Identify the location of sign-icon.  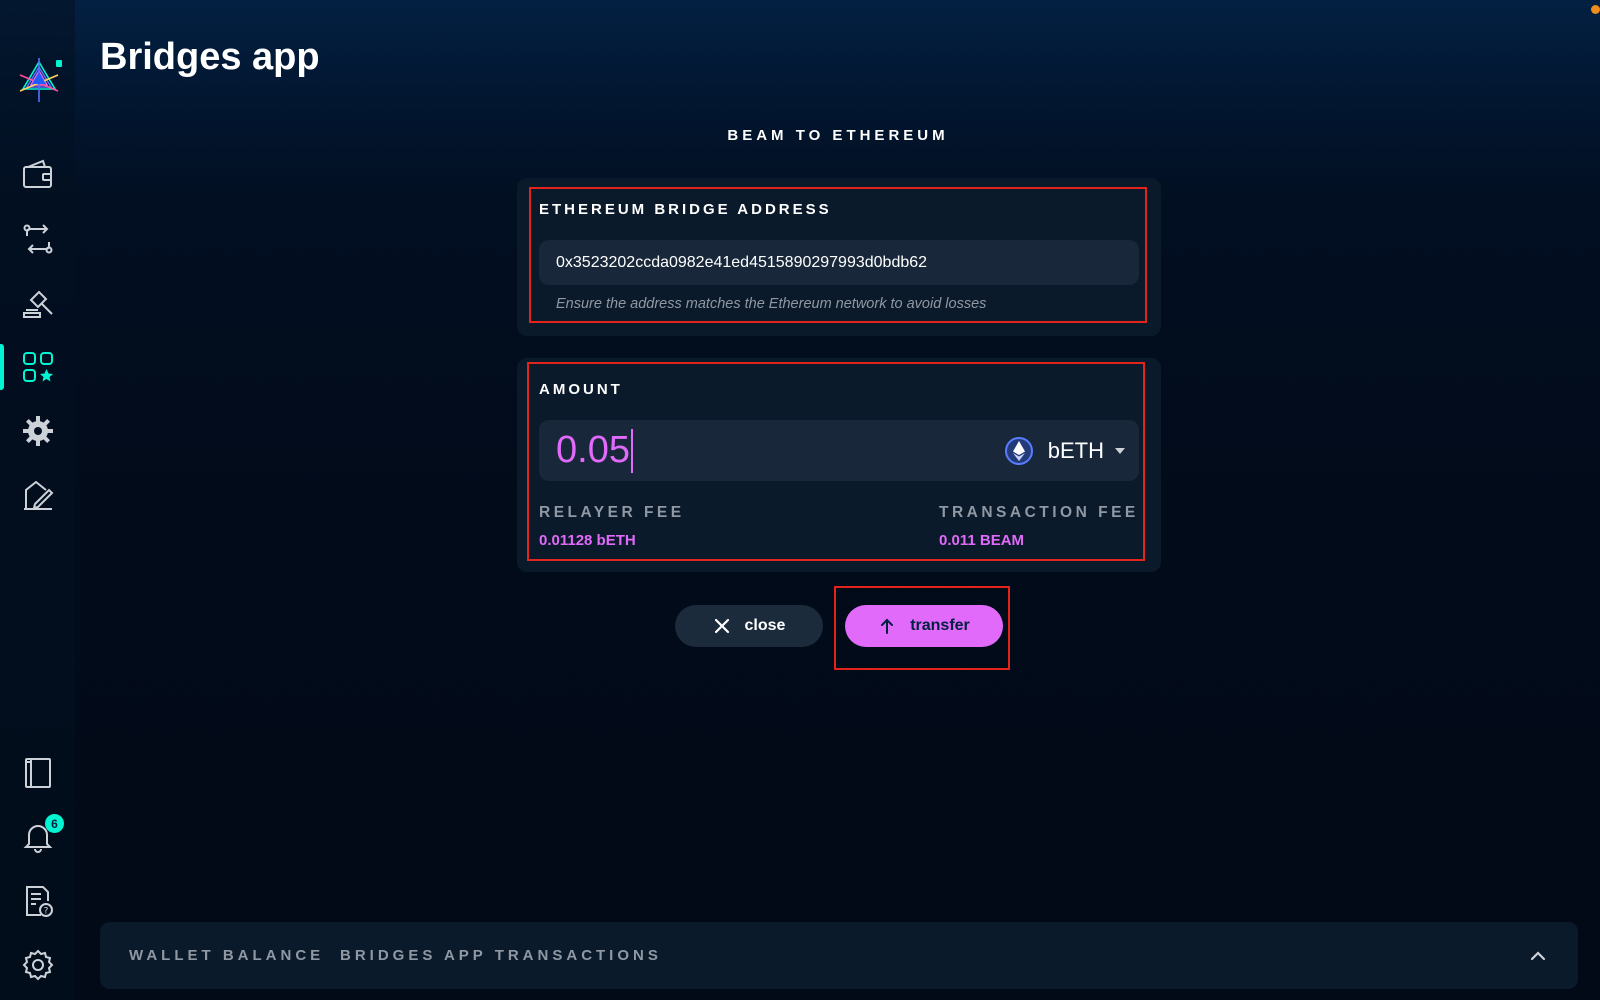
(38, 495).